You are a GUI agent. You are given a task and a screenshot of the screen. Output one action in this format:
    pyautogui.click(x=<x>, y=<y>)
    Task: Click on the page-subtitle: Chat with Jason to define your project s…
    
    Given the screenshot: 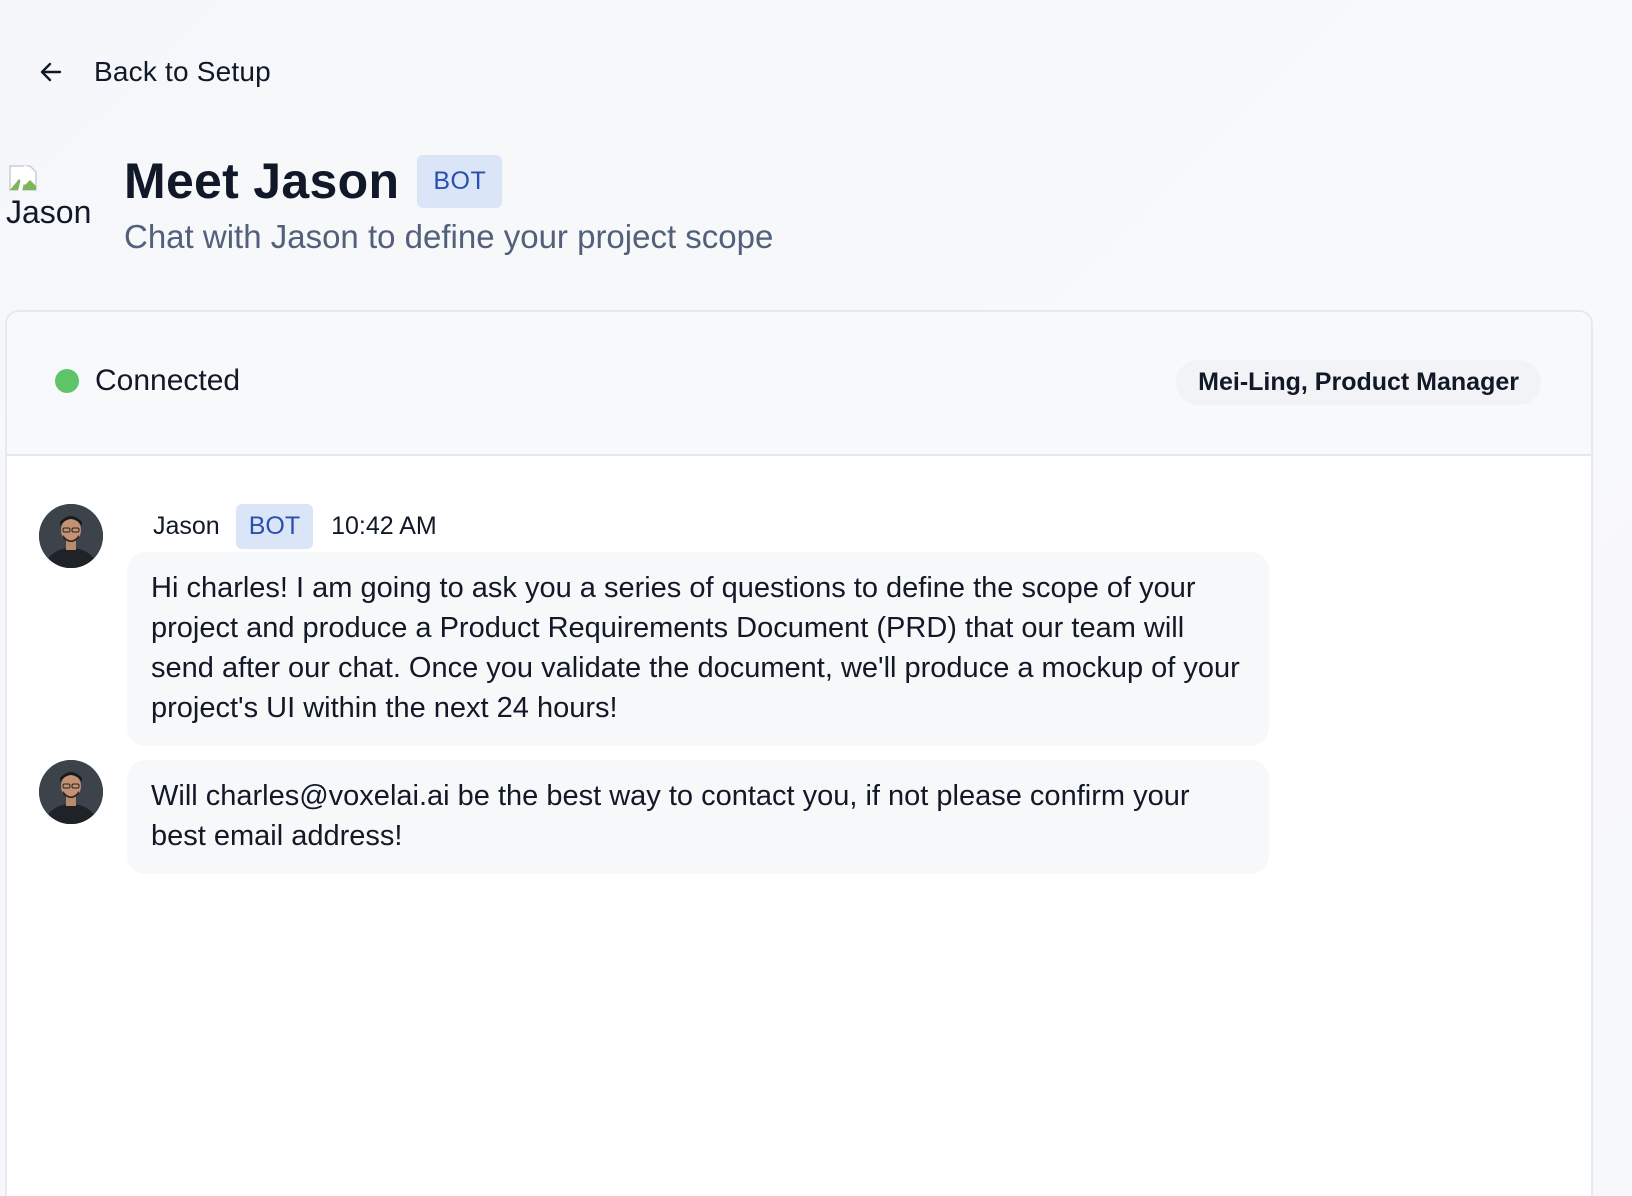 What is the action you would take?
    pyautogui.click(x=449, y=236)
    